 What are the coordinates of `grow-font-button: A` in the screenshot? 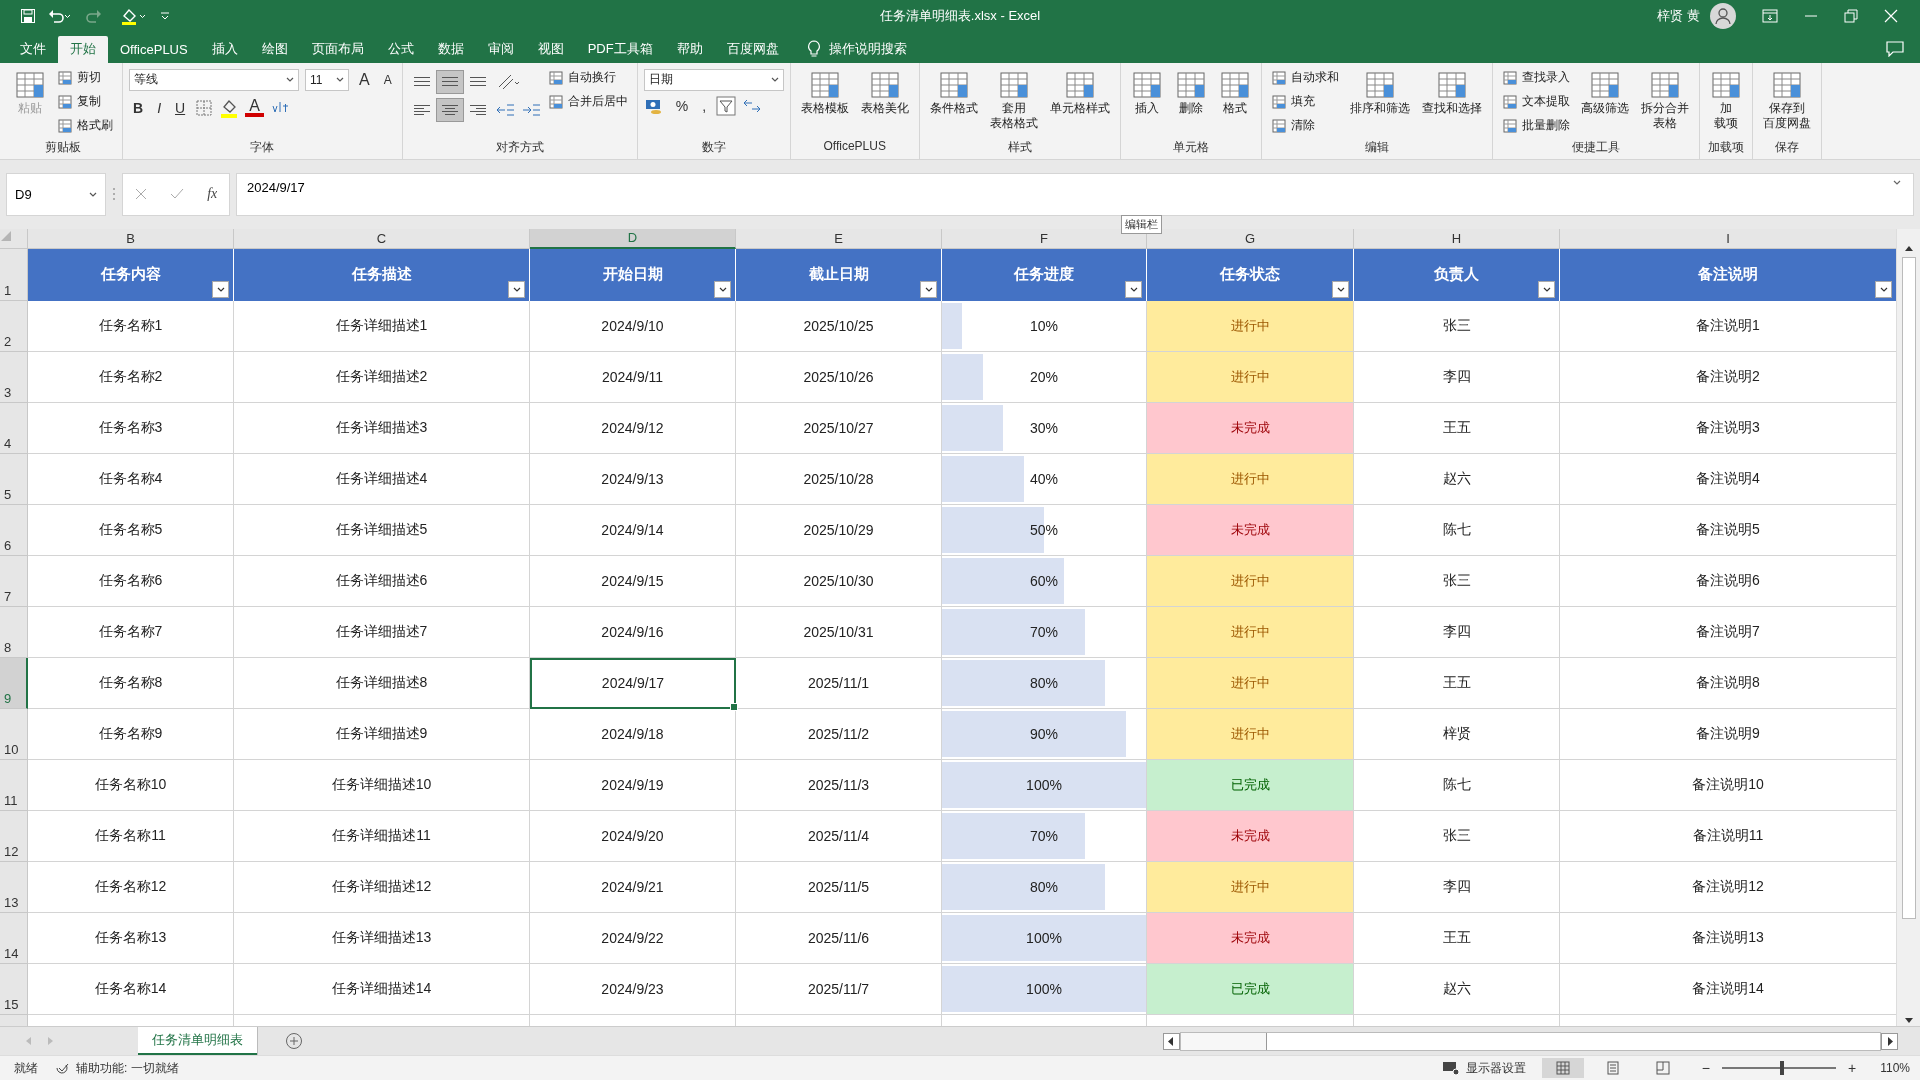 It's located at (364, 79).